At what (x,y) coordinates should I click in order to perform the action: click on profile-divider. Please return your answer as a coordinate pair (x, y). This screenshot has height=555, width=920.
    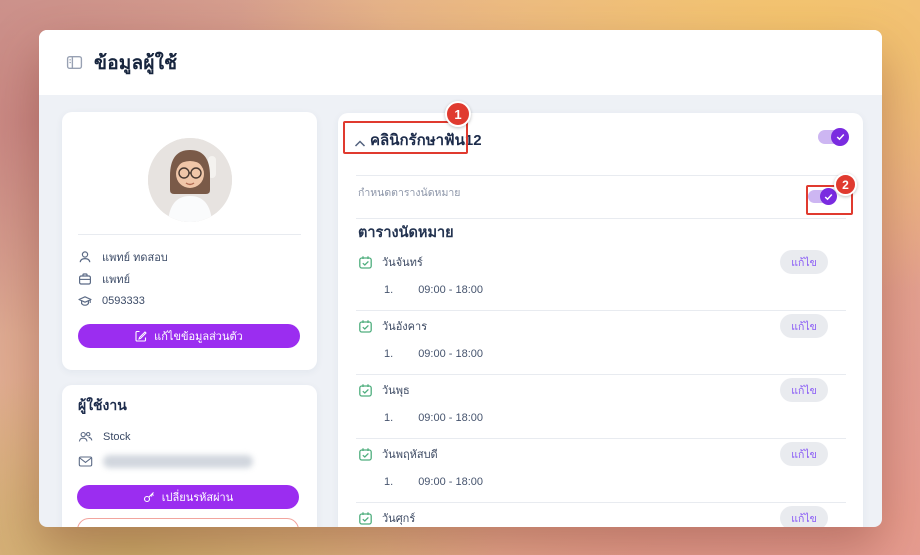
    Looking at the image, I should click on (189, 234).